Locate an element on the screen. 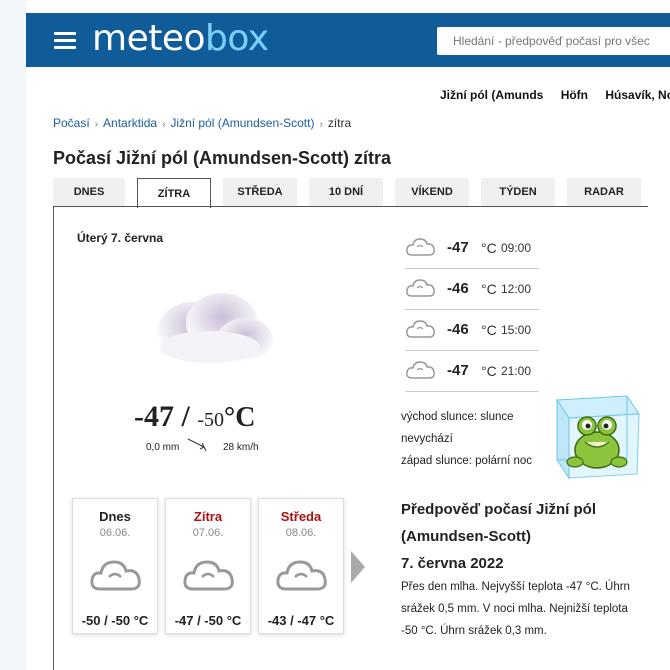  page-title: Počasí Jižní pól (Amundsen-Scott) zítra is located at coordinates (222, 158).